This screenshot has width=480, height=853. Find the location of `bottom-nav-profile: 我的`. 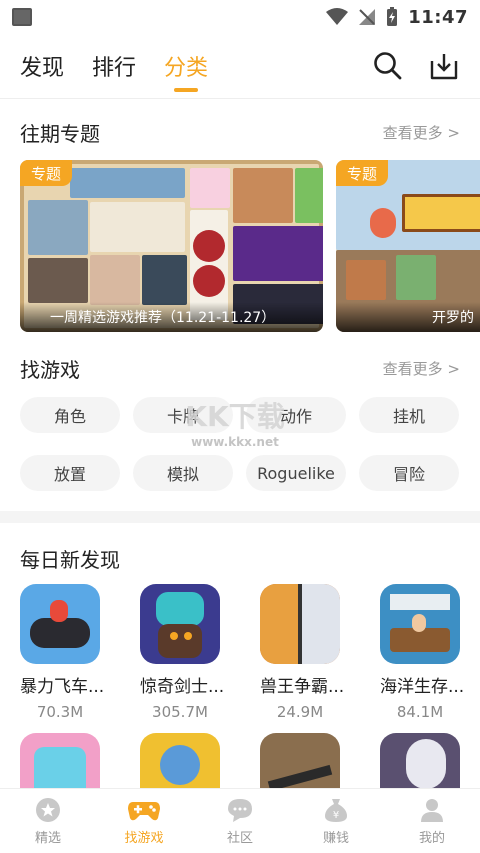

bottom-nav-profile: 我的 is located at coordinates (432, 821).